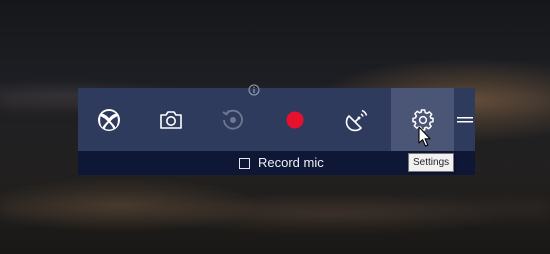  I want to click on start-recording-button, so click(295, 119).